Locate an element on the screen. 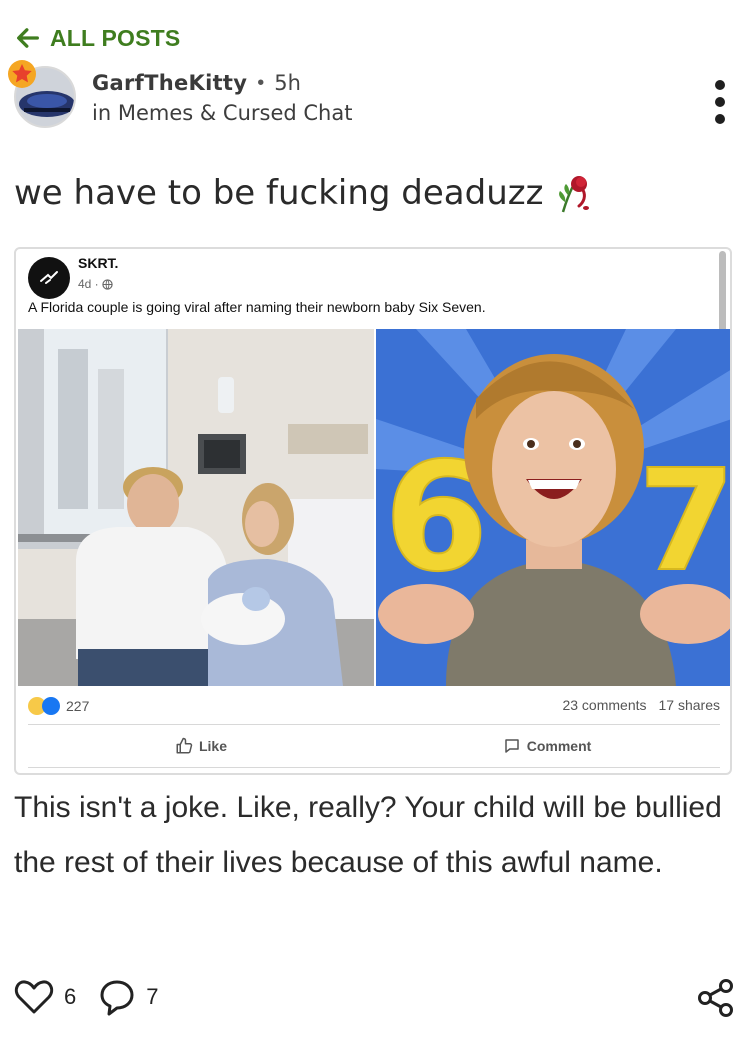 The width and height of the screenshot is (755, 1041). comment-button: 7 is located at coordinates (128, 997).